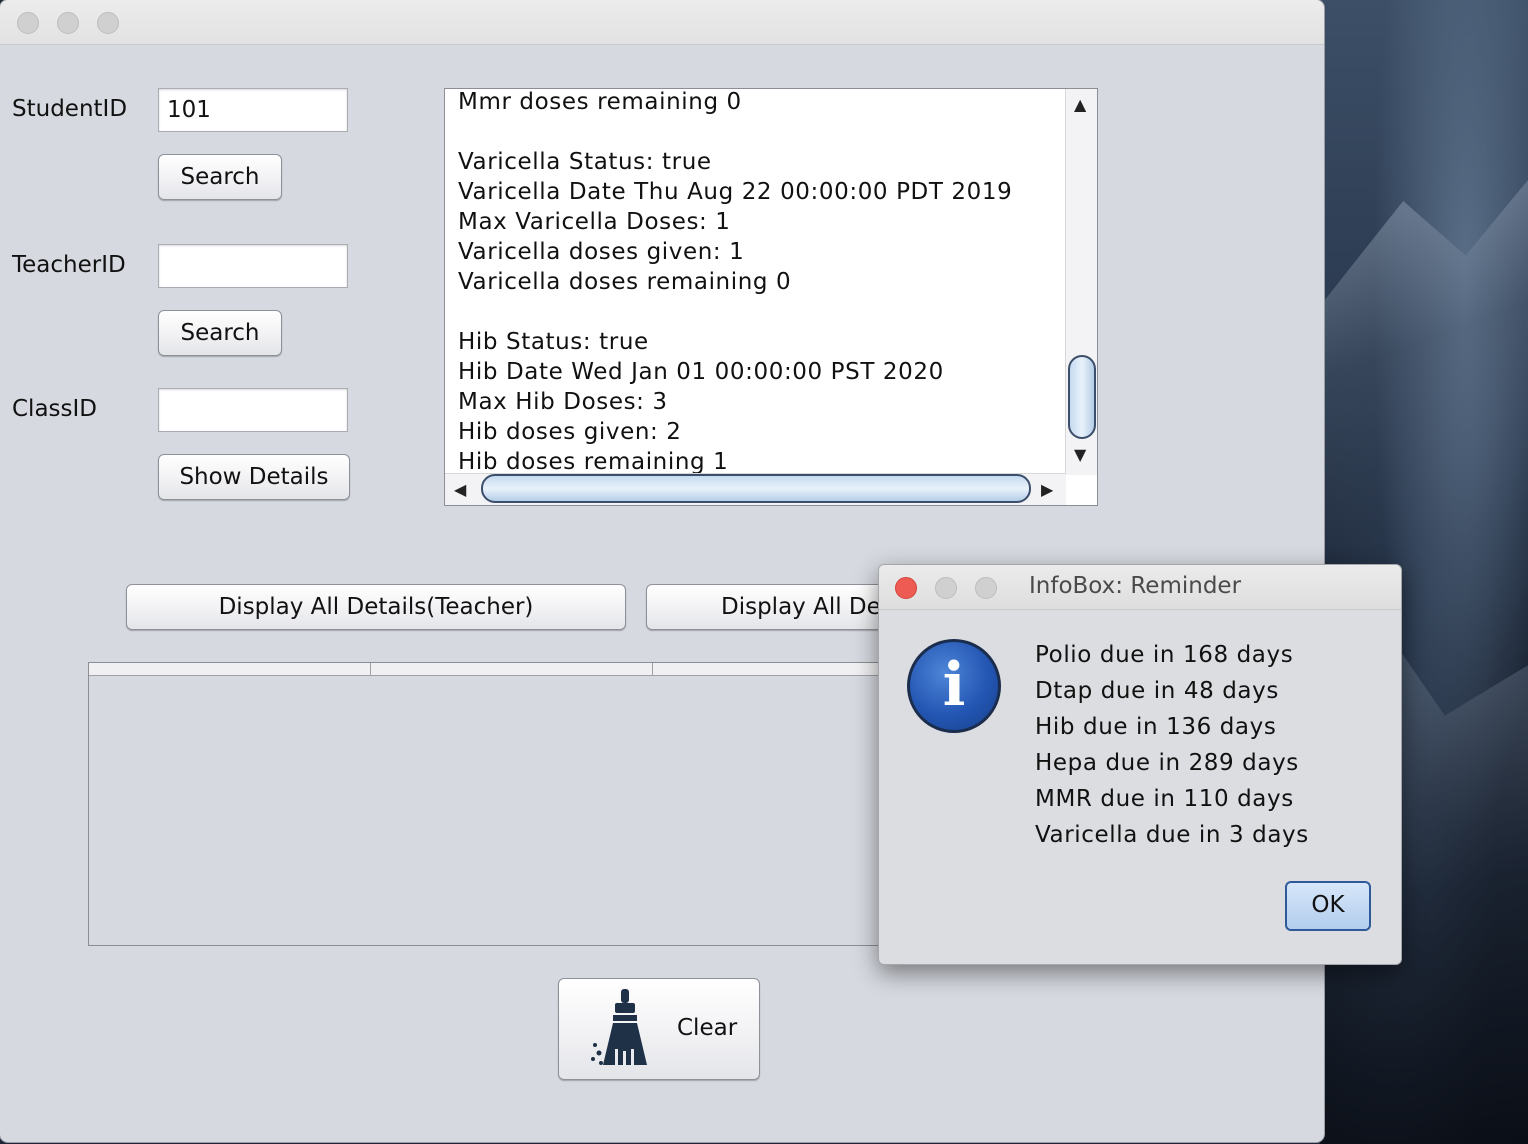 The height and width of the screenshot is (1144, 1528). I want to click on minimize-icon, so click(68, 23).